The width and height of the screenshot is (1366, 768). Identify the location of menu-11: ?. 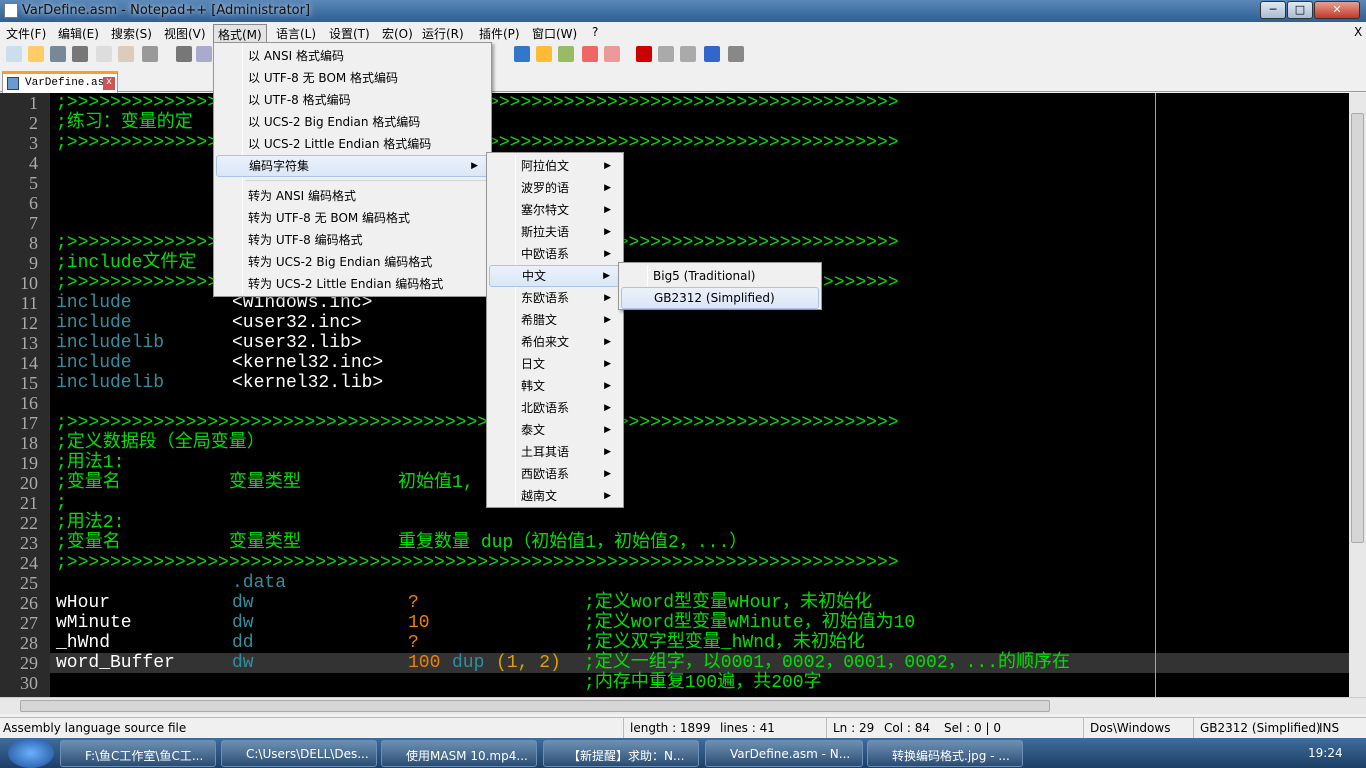
(595, 32).